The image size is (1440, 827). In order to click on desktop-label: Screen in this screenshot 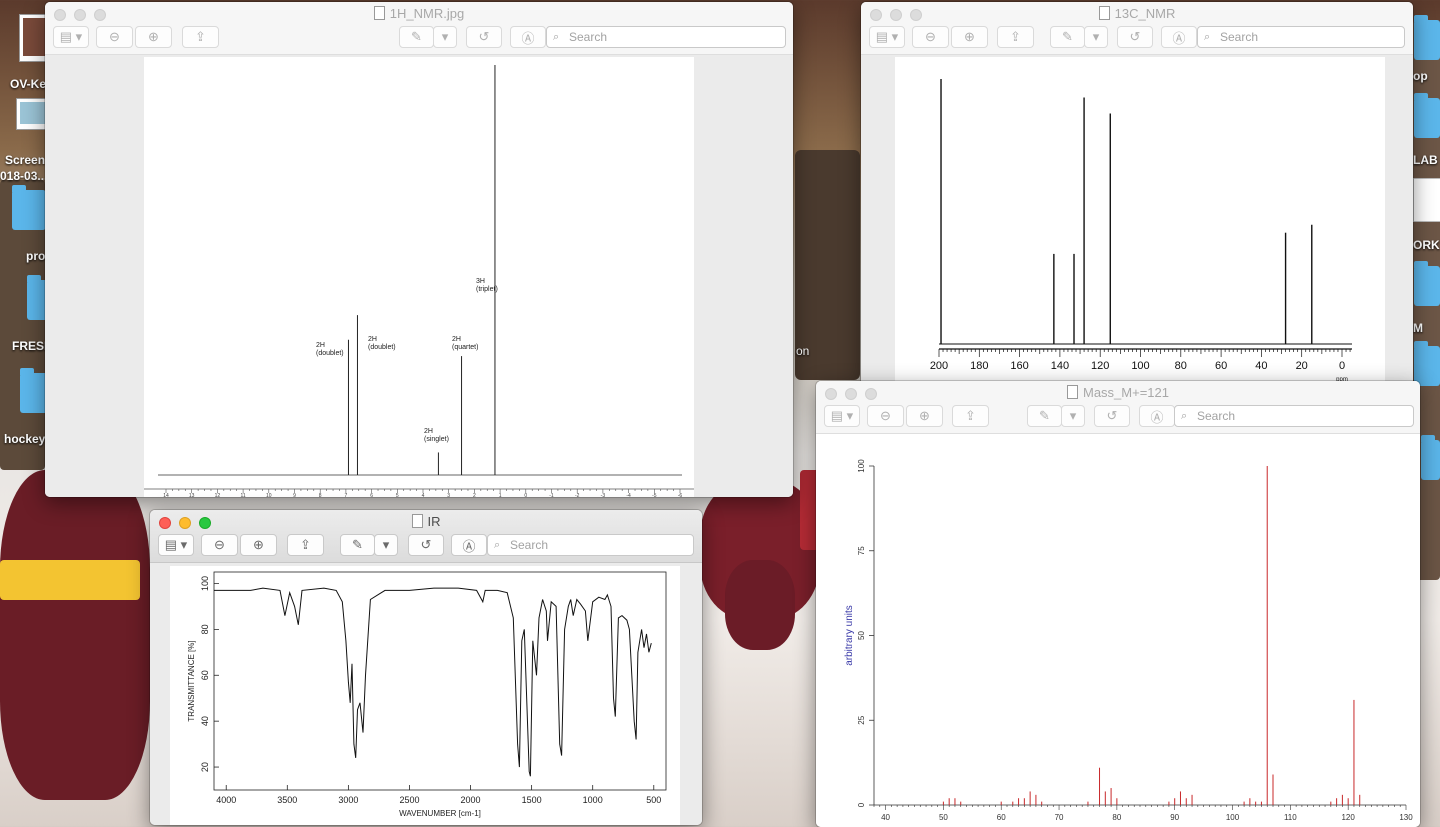, I will do `click(25, 160)`.